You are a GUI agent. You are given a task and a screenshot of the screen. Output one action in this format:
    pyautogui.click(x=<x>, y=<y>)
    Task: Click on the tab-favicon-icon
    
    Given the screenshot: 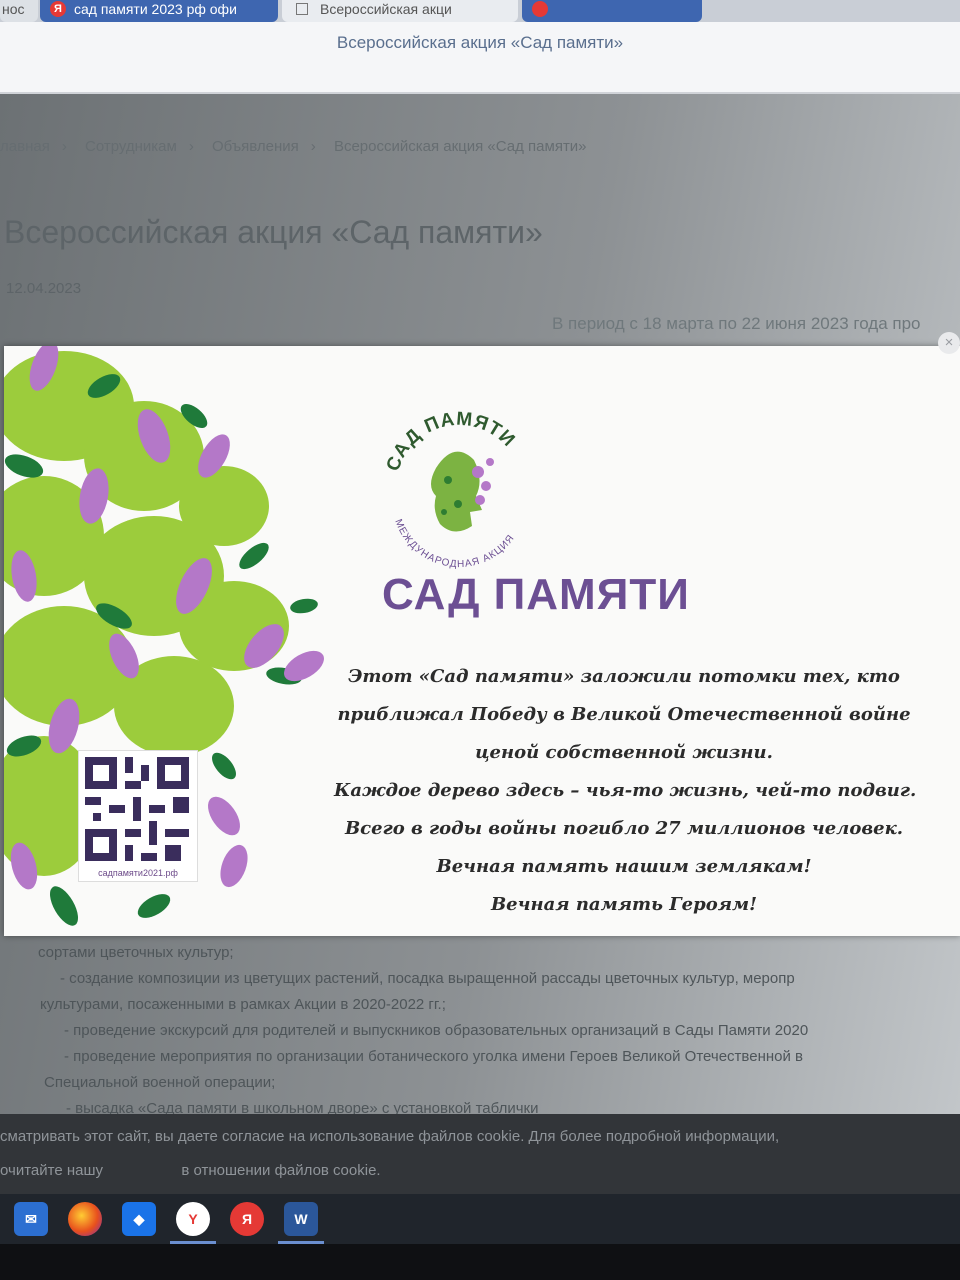 What is the action you would take?
    pyautogui.click(x=540, y=9)
    